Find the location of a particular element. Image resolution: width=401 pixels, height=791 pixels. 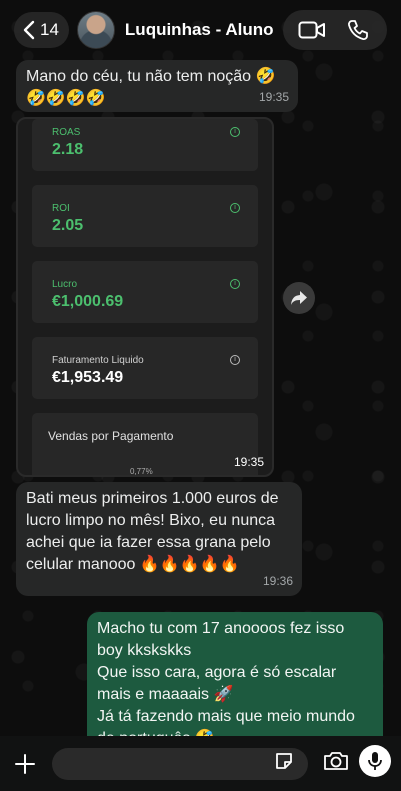

video-call-button is located at coordinates (312, 30).